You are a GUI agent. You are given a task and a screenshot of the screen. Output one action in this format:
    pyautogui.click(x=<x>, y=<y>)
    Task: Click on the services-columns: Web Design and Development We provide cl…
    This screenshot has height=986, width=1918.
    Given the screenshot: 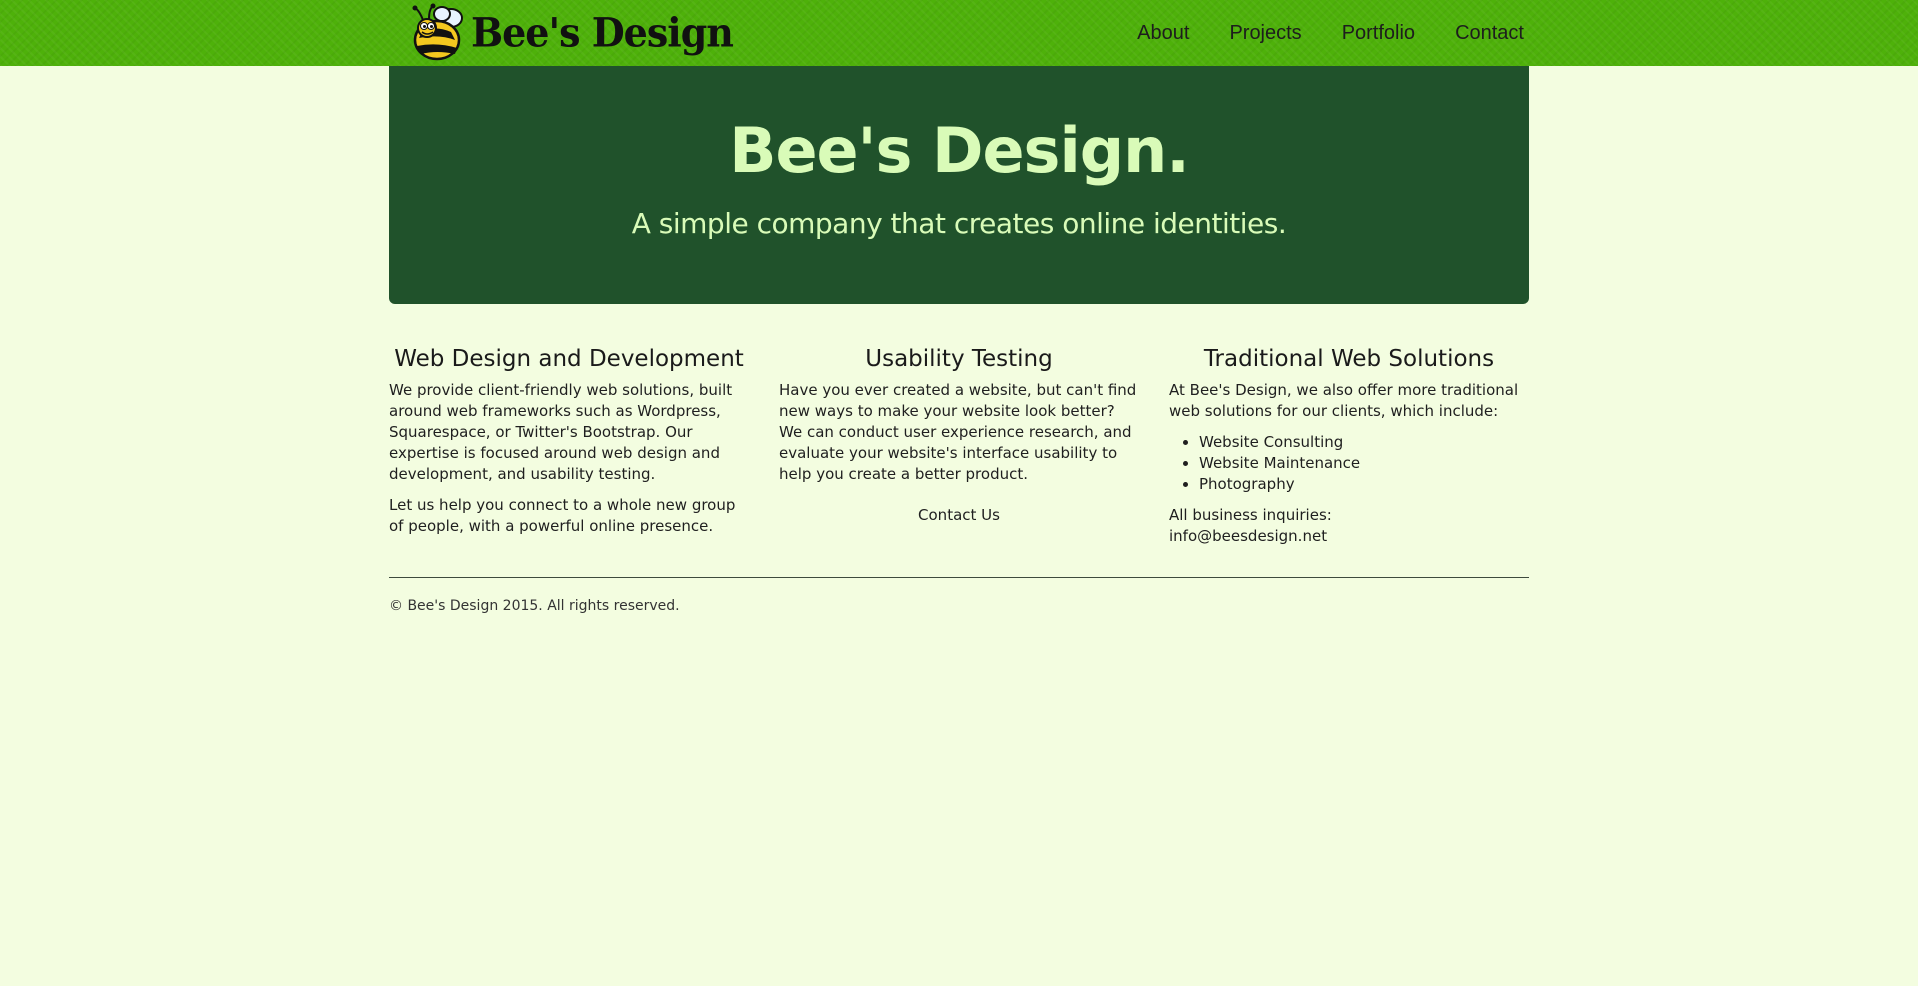 What is the action you would take?
    pyautogui.click(x=959, y=445)
    